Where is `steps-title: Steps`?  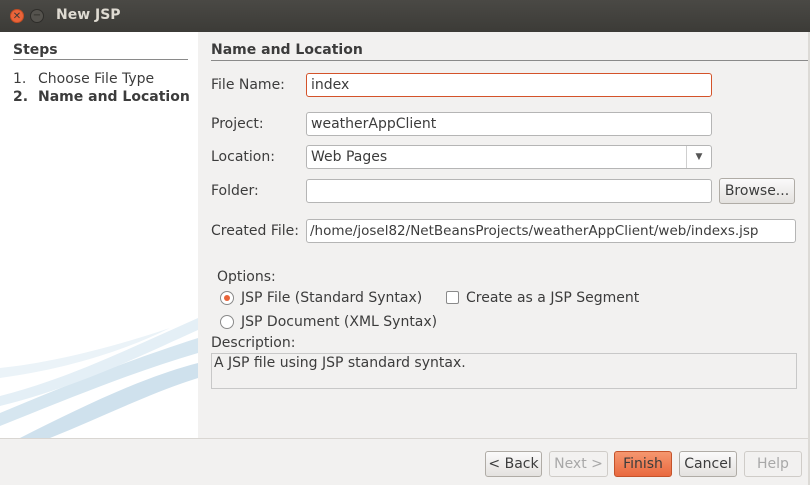
steps-title: Steps is located at coordinates (35, 50).